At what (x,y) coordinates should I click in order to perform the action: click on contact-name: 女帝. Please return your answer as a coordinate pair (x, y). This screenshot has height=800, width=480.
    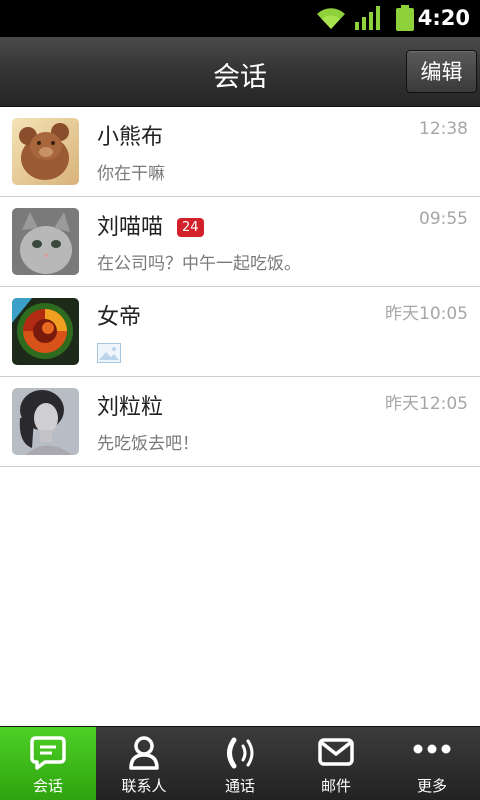
    Looking at the image, I should click on (119, 317).